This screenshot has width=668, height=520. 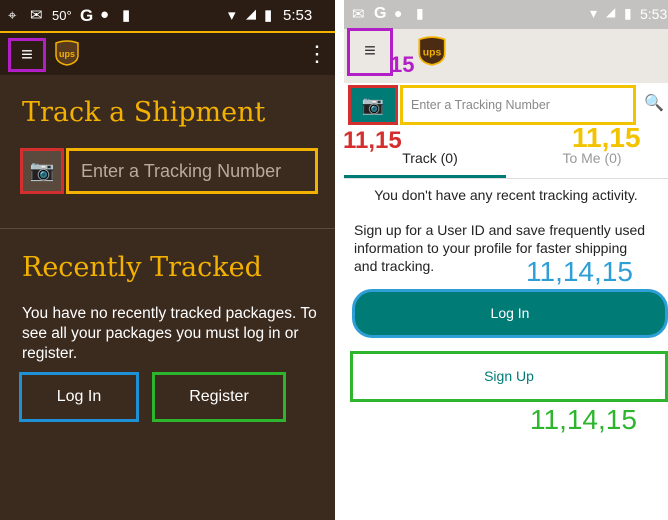 What do you see at coordinates (654, 103) in the screenshot?
I see `search-icon: 🔍` at bounding box center [654, 103].